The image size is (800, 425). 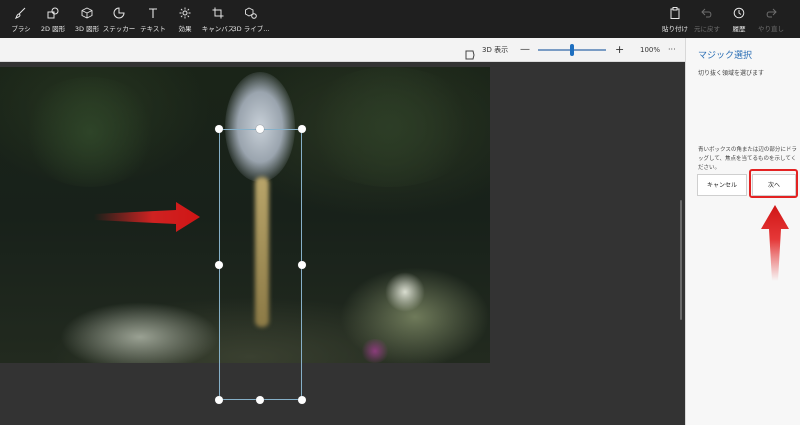 What do you see at coordinates (219, 129) in the screenshot?
I see `selection-handle-top-left` at bounding box center [219, 129].